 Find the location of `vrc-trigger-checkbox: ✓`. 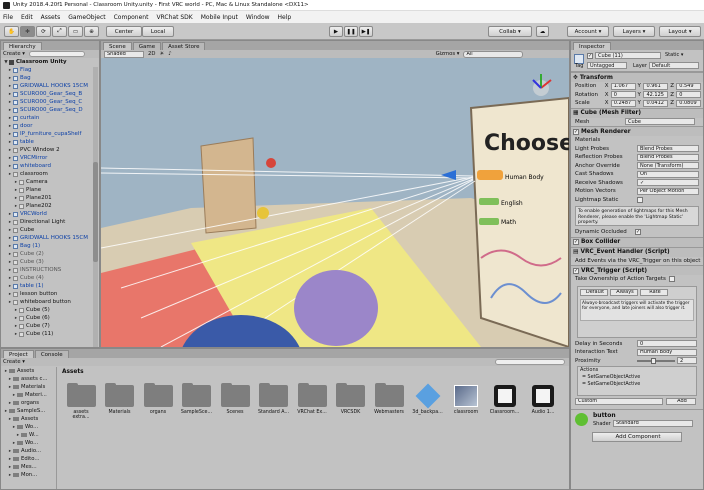

vrc-trigger-checkbox: ✓ is located at coordinates (576, 270).